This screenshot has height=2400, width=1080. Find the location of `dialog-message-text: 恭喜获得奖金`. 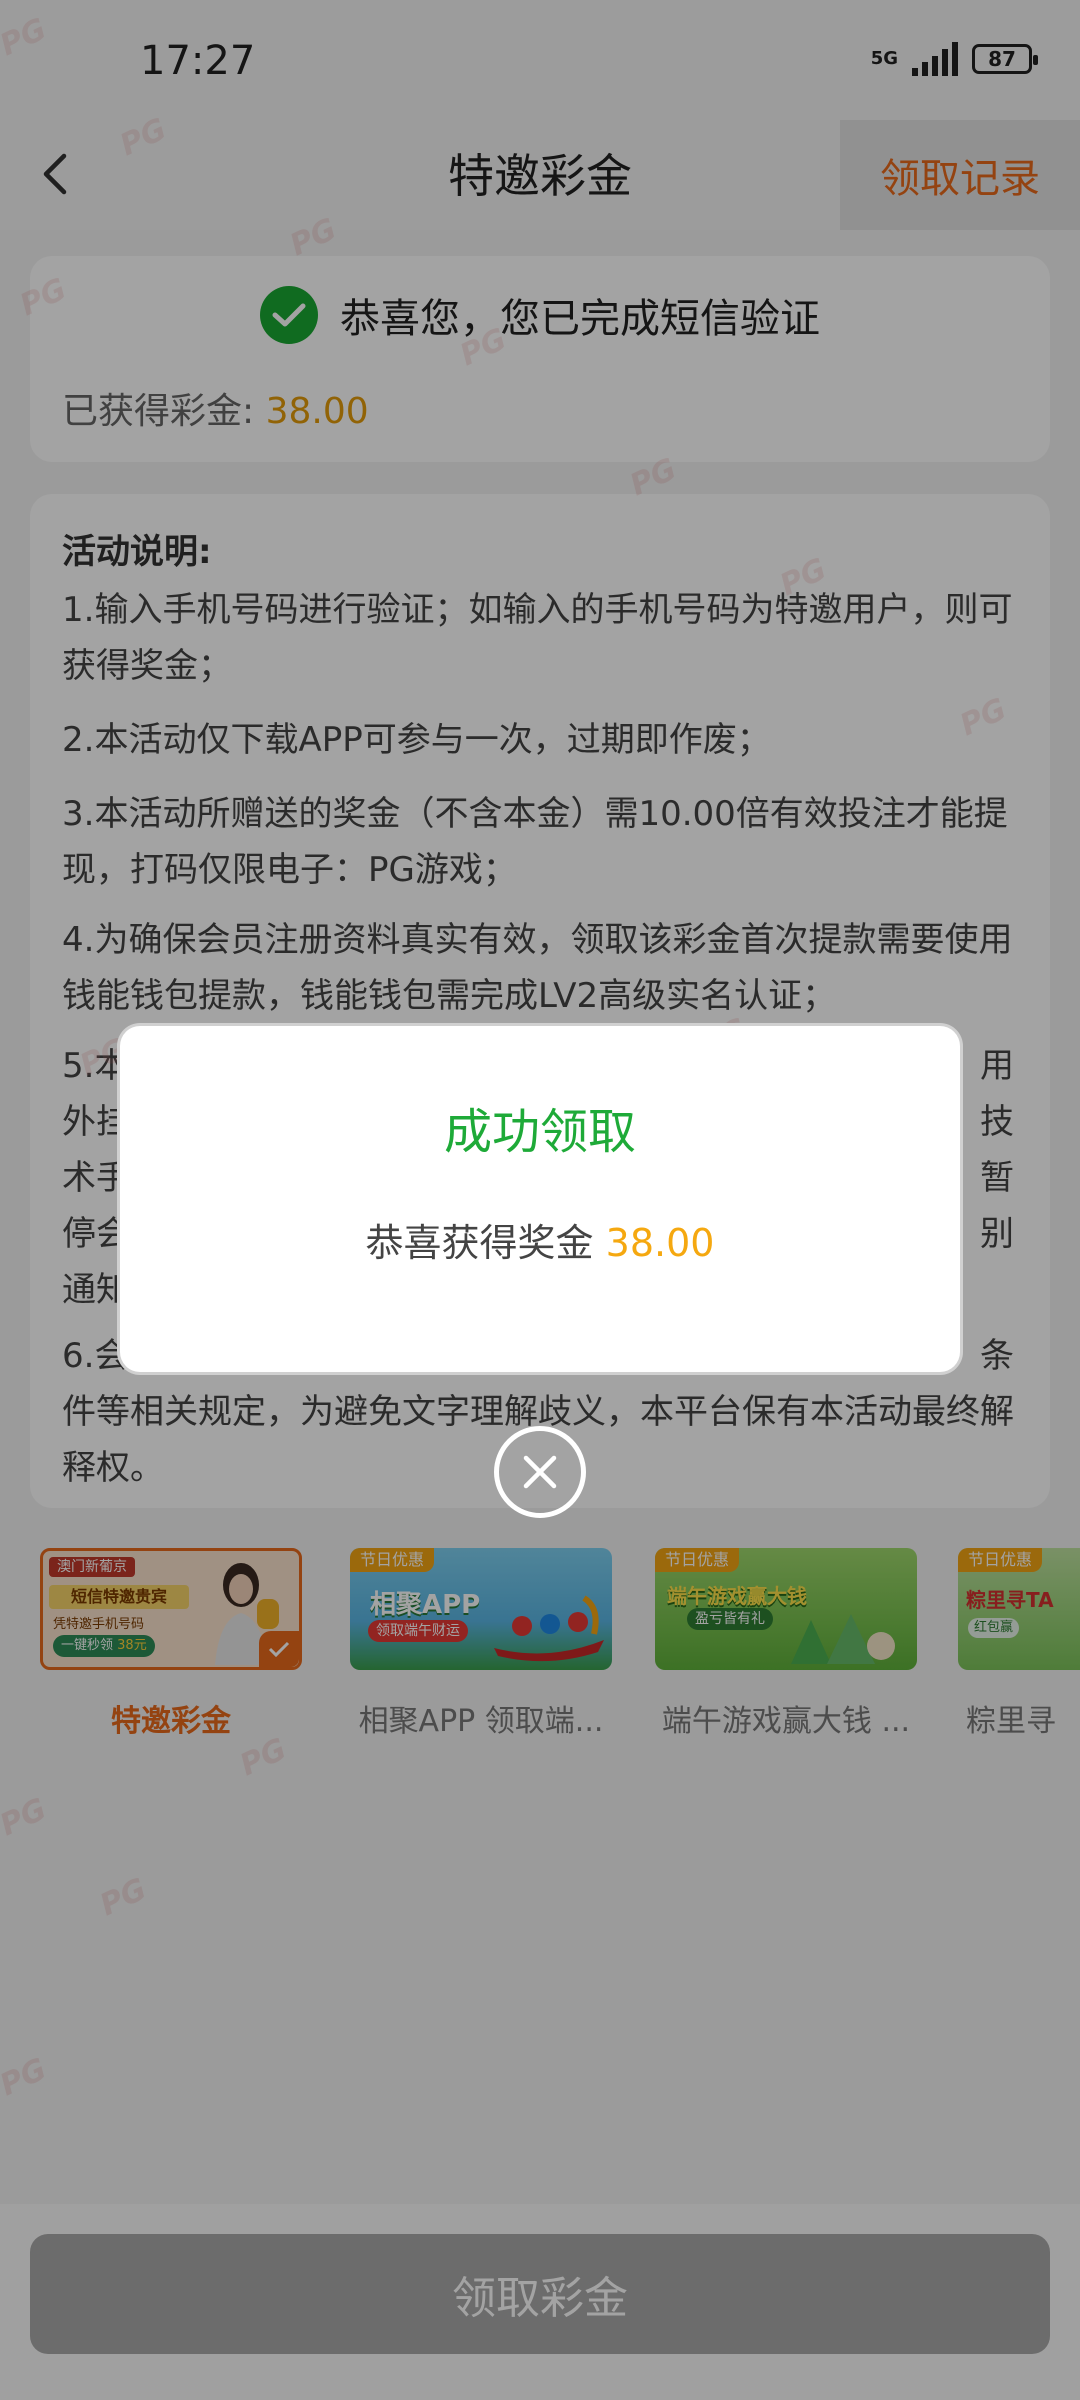

dialog-message-text: 恭喜获得奖金 is located at coordinates (485, 1243).